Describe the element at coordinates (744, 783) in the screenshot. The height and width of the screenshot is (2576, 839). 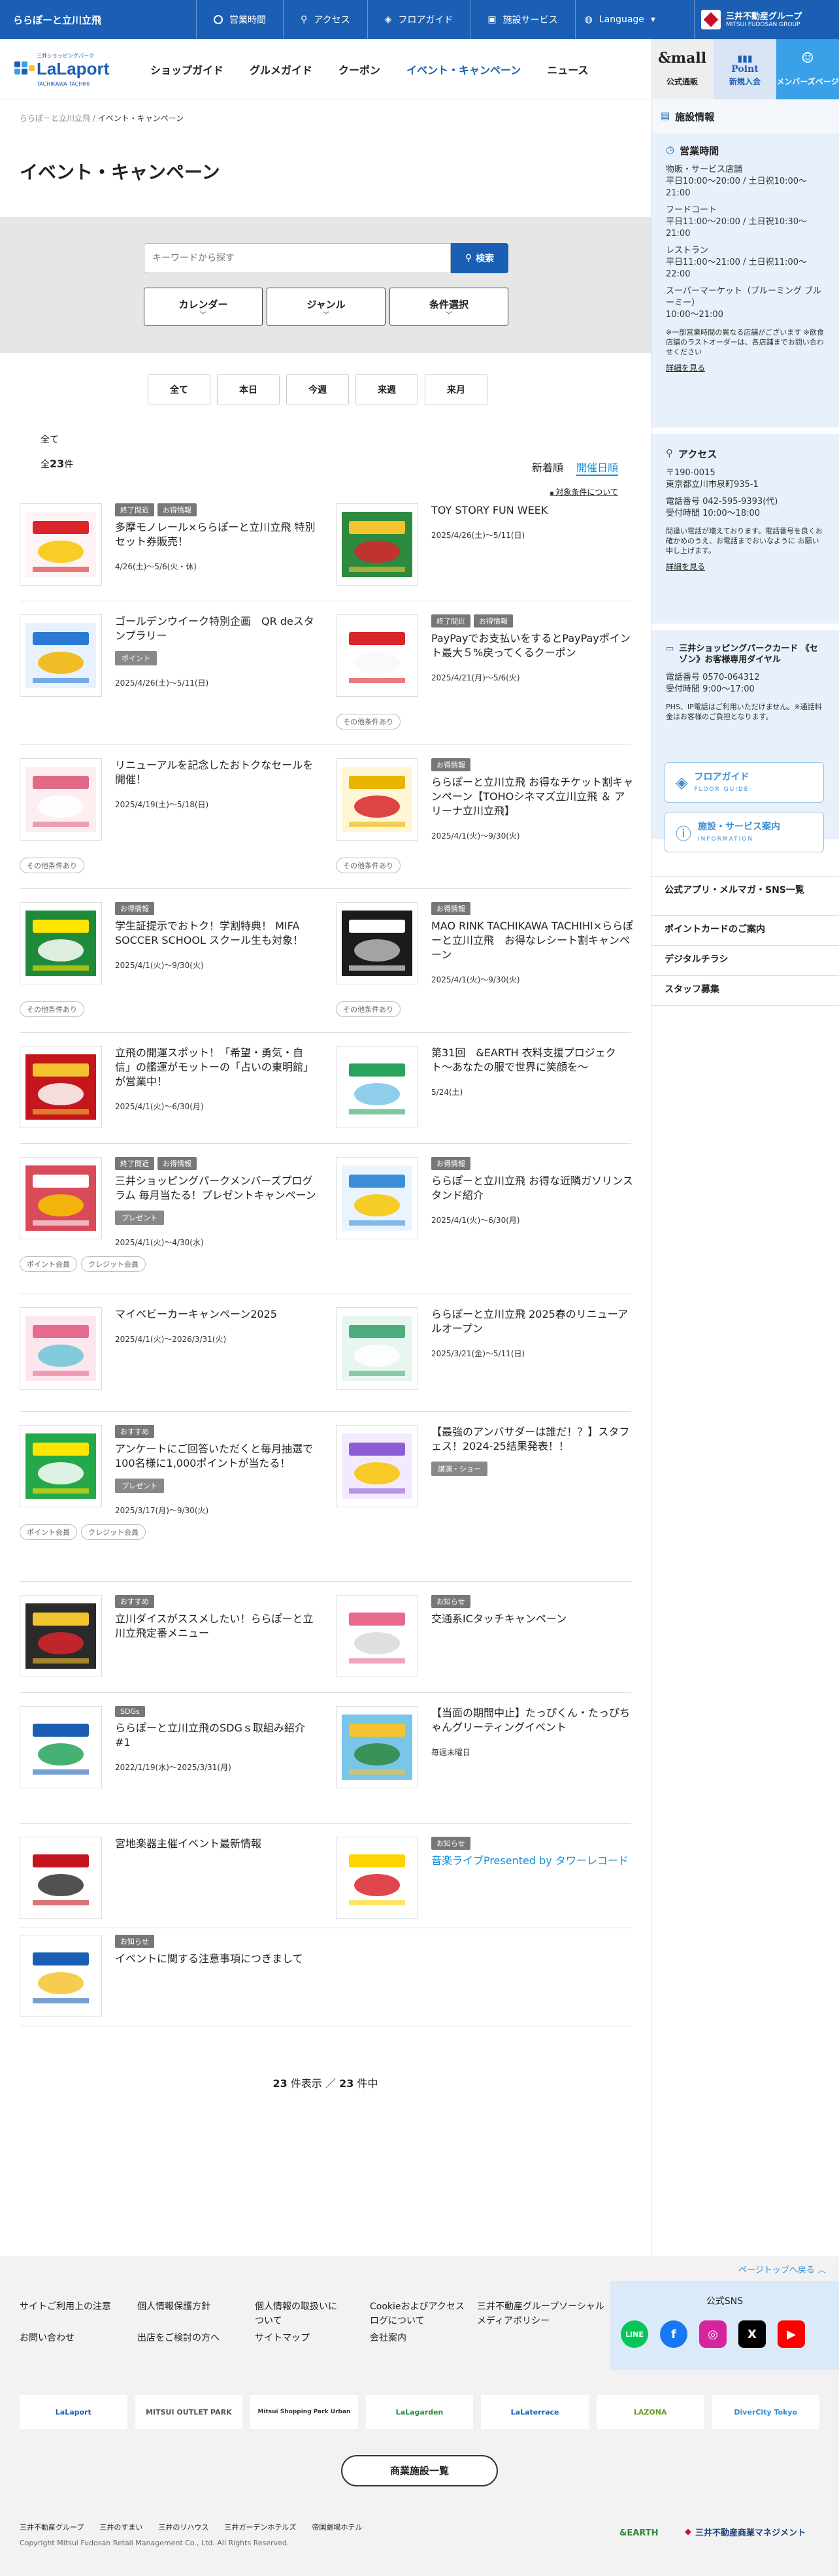
I see `floor-guide-button: ◈ フロアガイド FLOOR GUIDE` at that location.